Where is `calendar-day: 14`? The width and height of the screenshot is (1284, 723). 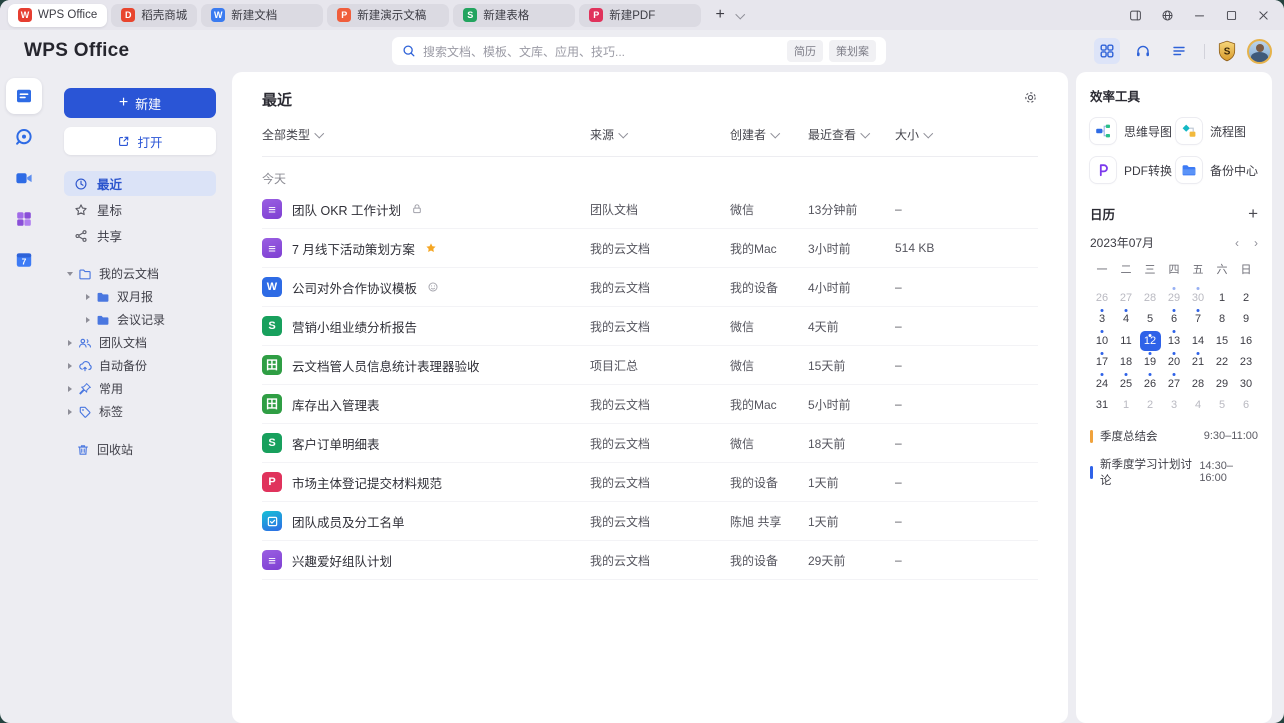
calendar-day: 14 is located at coordinates (1198, 341).